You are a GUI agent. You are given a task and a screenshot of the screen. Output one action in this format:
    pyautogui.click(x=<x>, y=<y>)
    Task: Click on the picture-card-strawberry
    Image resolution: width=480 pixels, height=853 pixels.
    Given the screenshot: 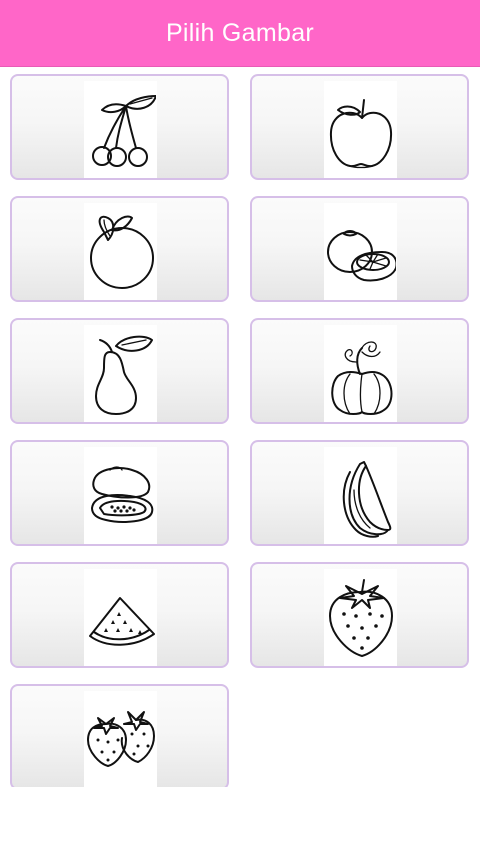 What is the action you would take?
    pyautogui.click(x=359, y=615)
    